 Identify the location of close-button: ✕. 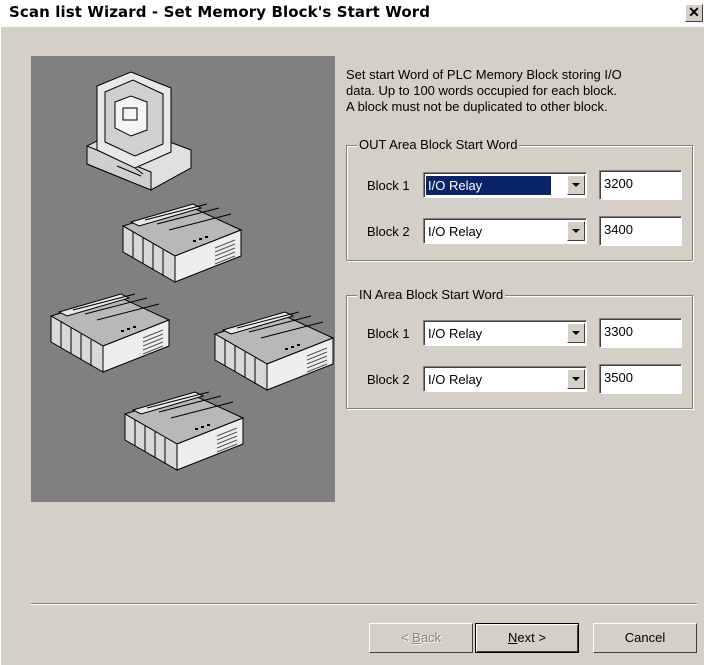
(694, 13).